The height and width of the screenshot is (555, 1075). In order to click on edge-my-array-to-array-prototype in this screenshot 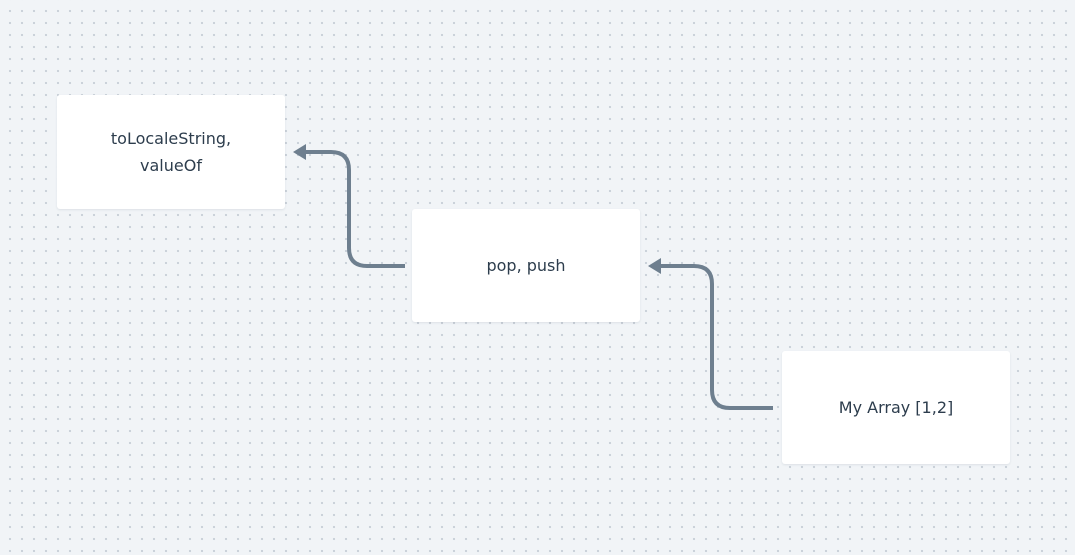, I will do `click(710, 334)`.